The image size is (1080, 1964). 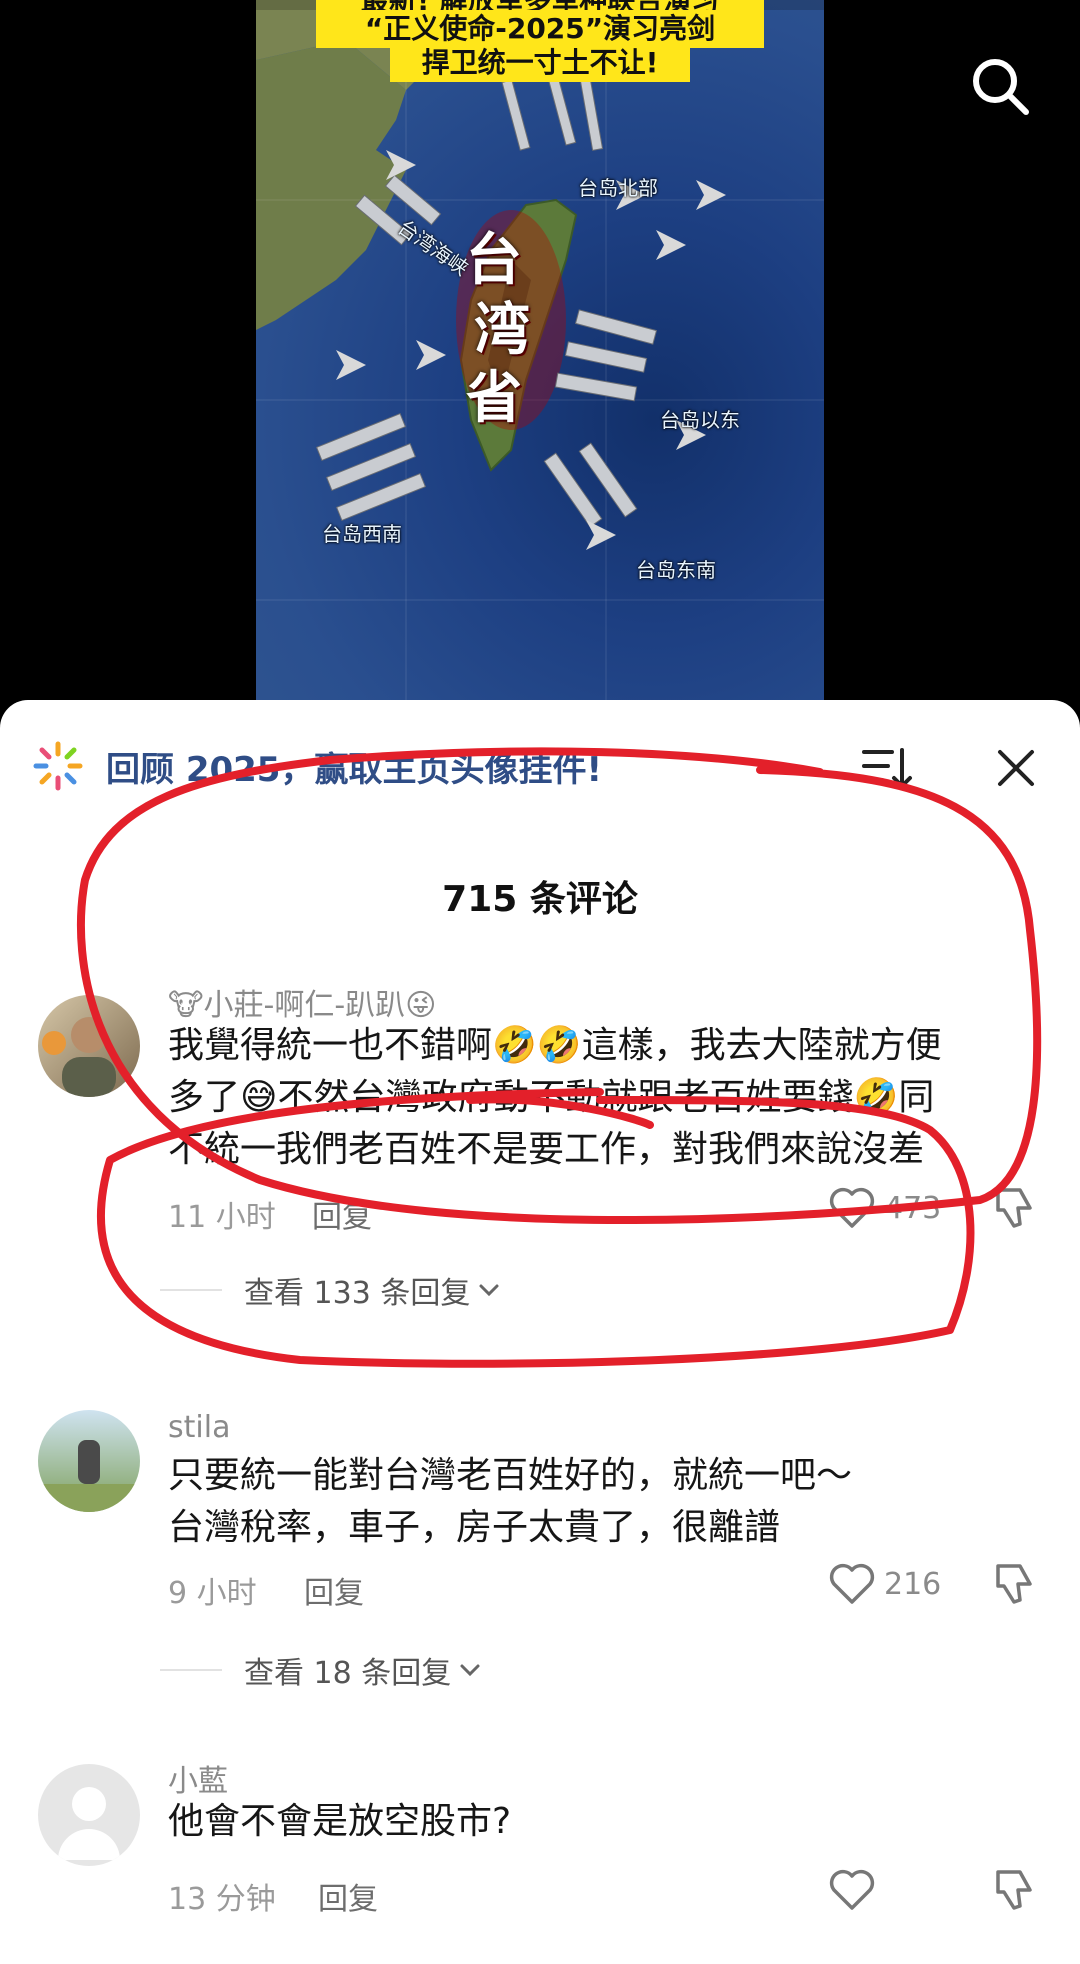 I want to click on label-north: 台岛北部, so click(x=618, y=188).